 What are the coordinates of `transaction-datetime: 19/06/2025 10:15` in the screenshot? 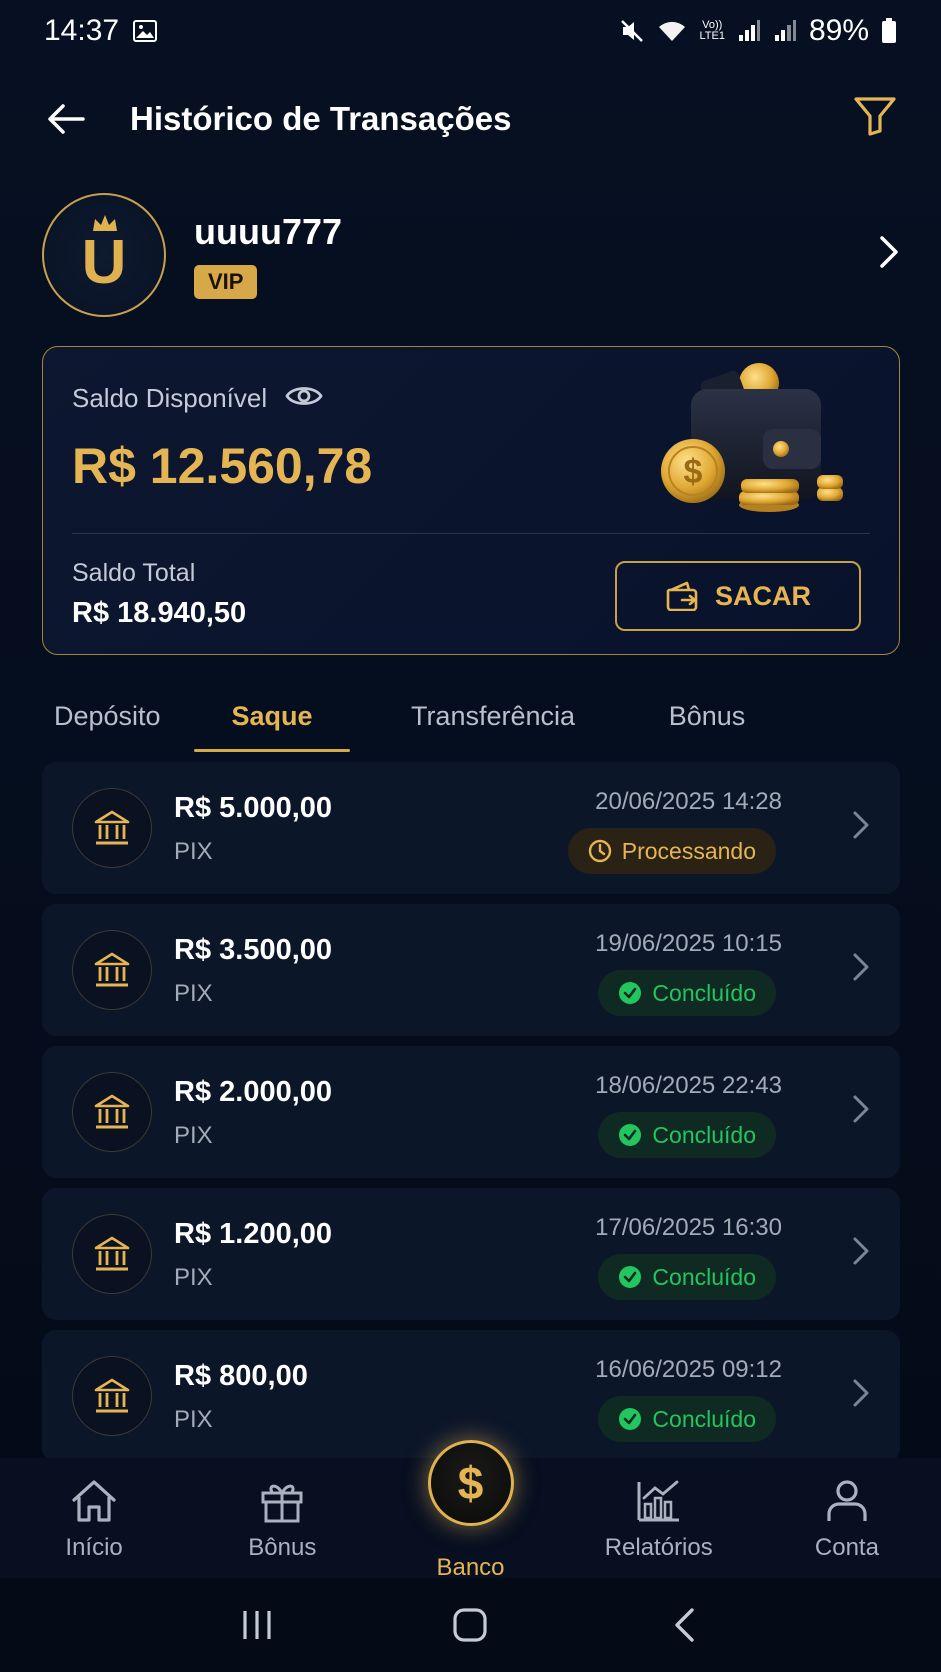 It's located at (688, 943).